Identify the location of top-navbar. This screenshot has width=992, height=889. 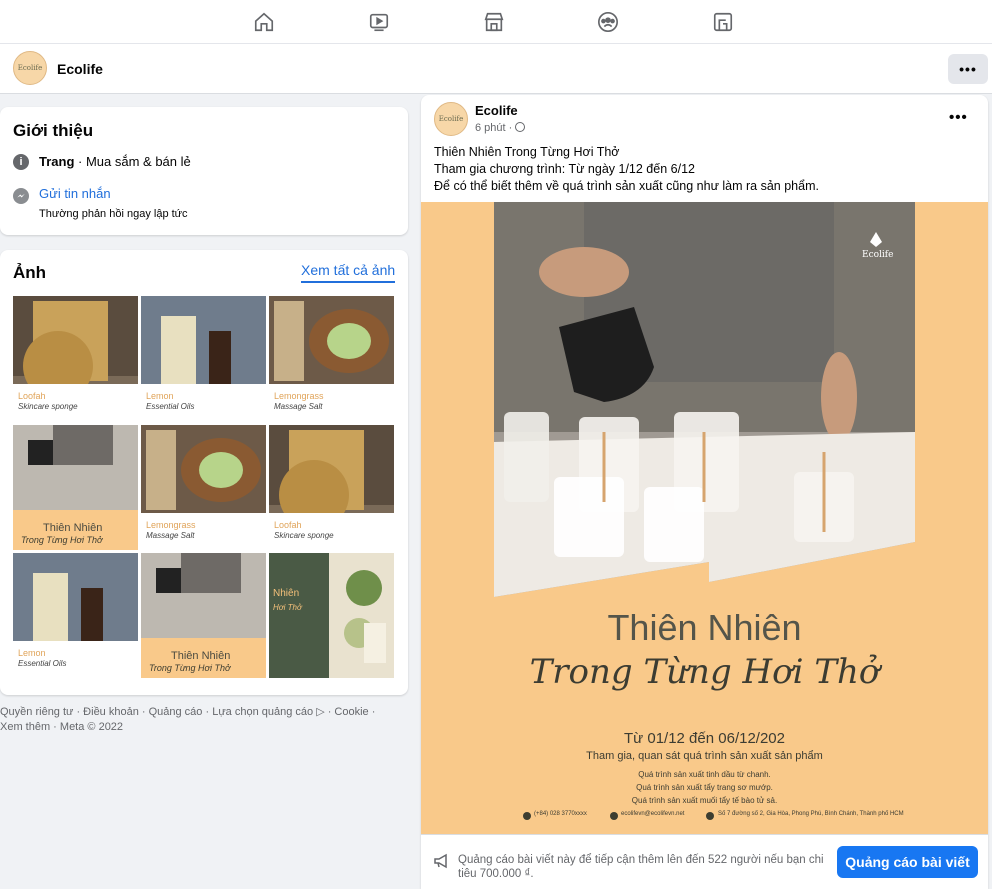
(496, 22).